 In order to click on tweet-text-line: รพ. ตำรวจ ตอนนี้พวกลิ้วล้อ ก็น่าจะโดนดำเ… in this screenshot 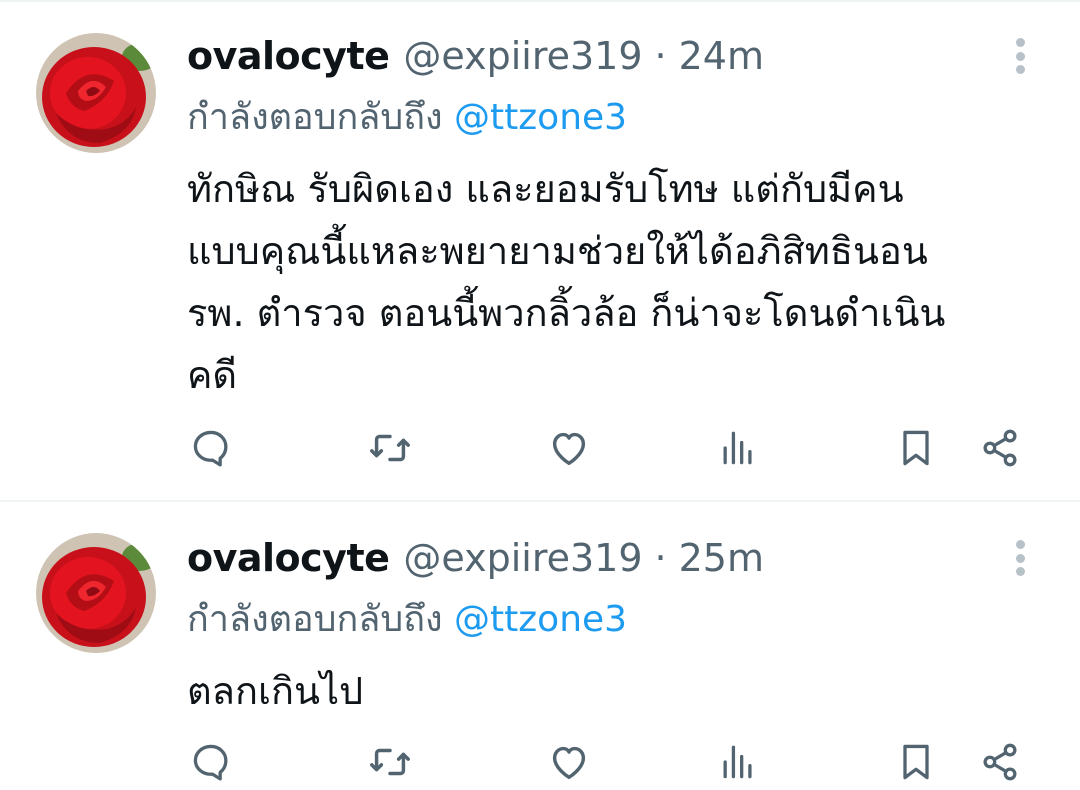, I will do `click(566, 313)`.